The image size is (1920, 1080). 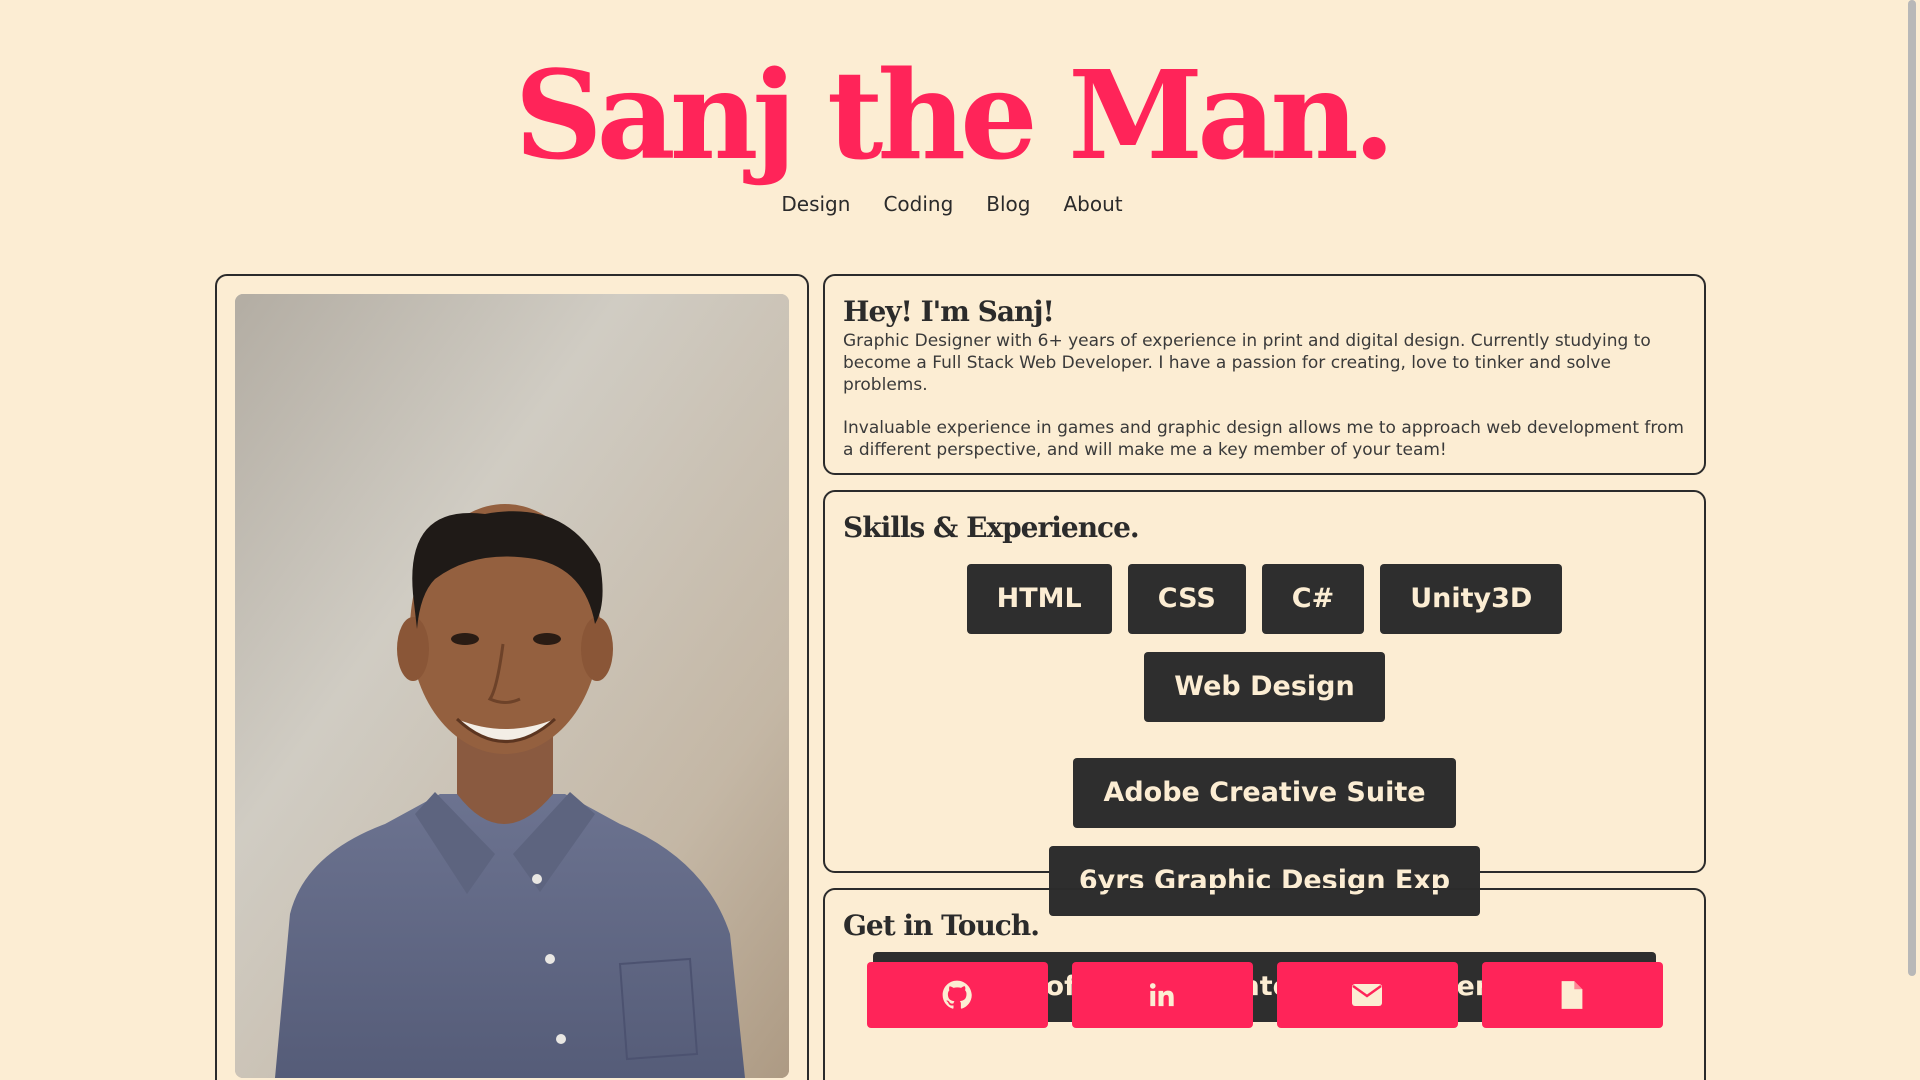 I want to click on main-nav: Design Coding Blog About, so click(x=952, y=204).